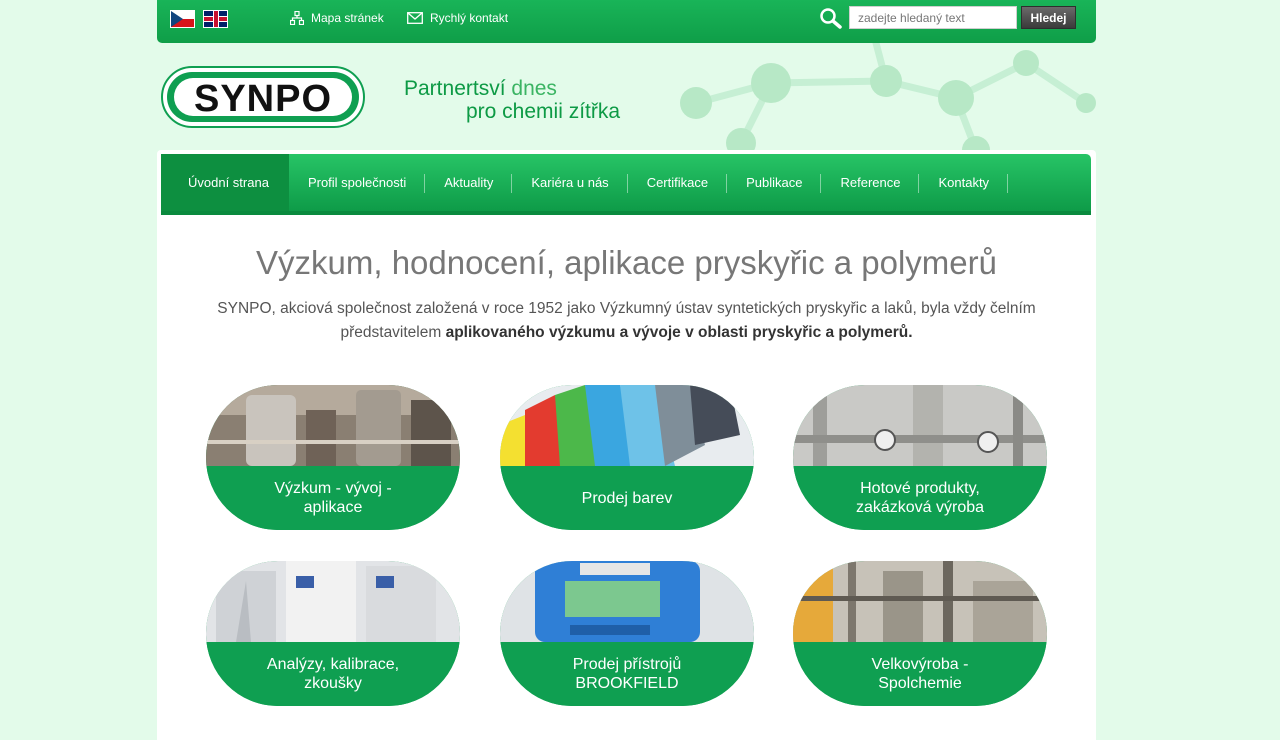 The image size is (1280, 740). Describe the element at coordinates (888, 96) in the screenshot. I see `molecule-graphic-icon` at that location.